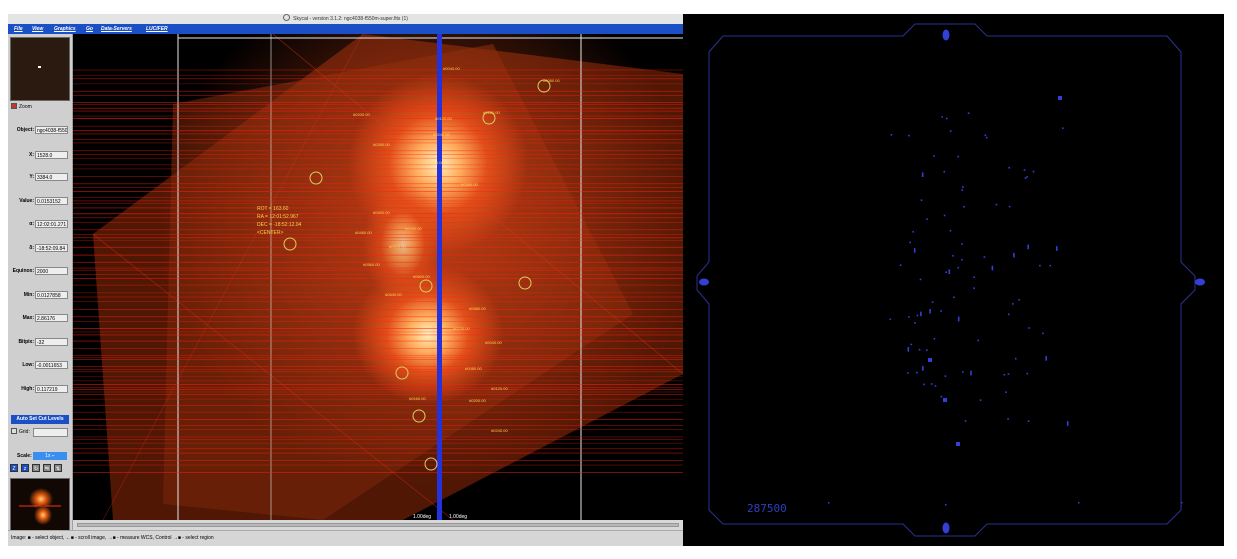 Image resolution: width=1237 pixels, height=559 pixels. What do you see at coordinates (51, 177) in the screenshot?
I see `field-value: 3384.0` at bounding box center [51, 177].